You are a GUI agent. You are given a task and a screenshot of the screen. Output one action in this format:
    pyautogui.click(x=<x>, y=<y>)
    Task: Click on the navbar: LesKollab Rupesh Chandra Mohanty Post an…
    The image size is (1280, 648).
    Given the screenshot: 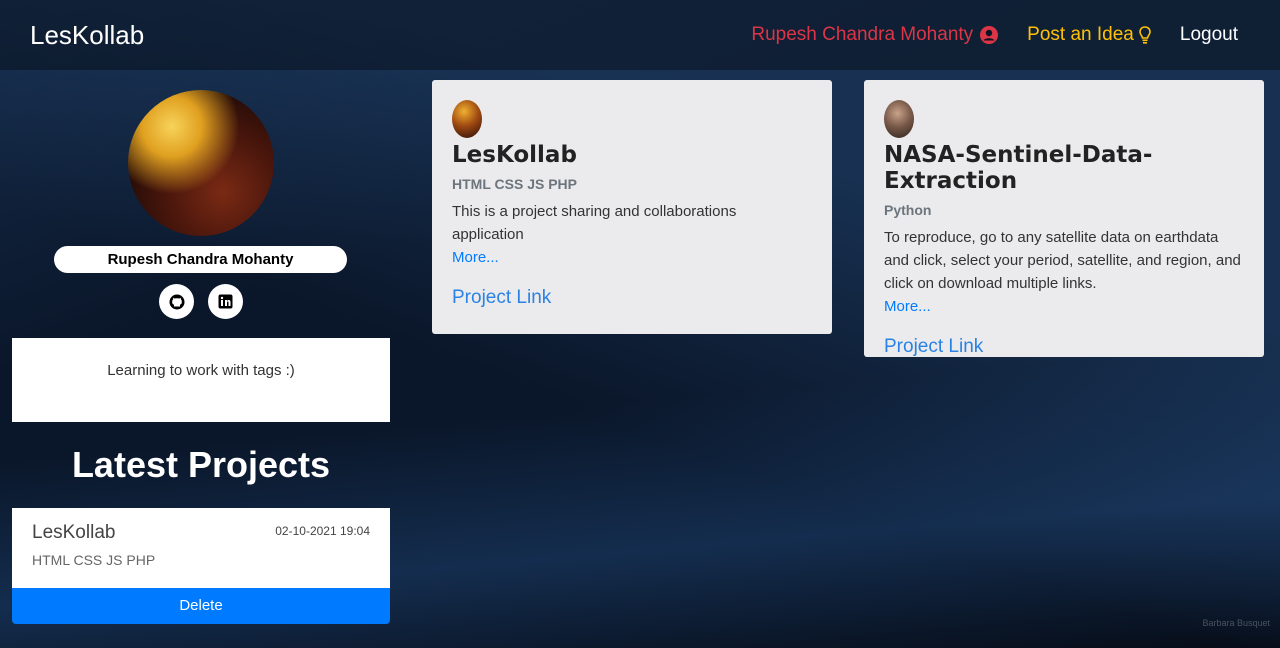 What is the action you would take?
    pyautogui.click(x=640, y=35)
    